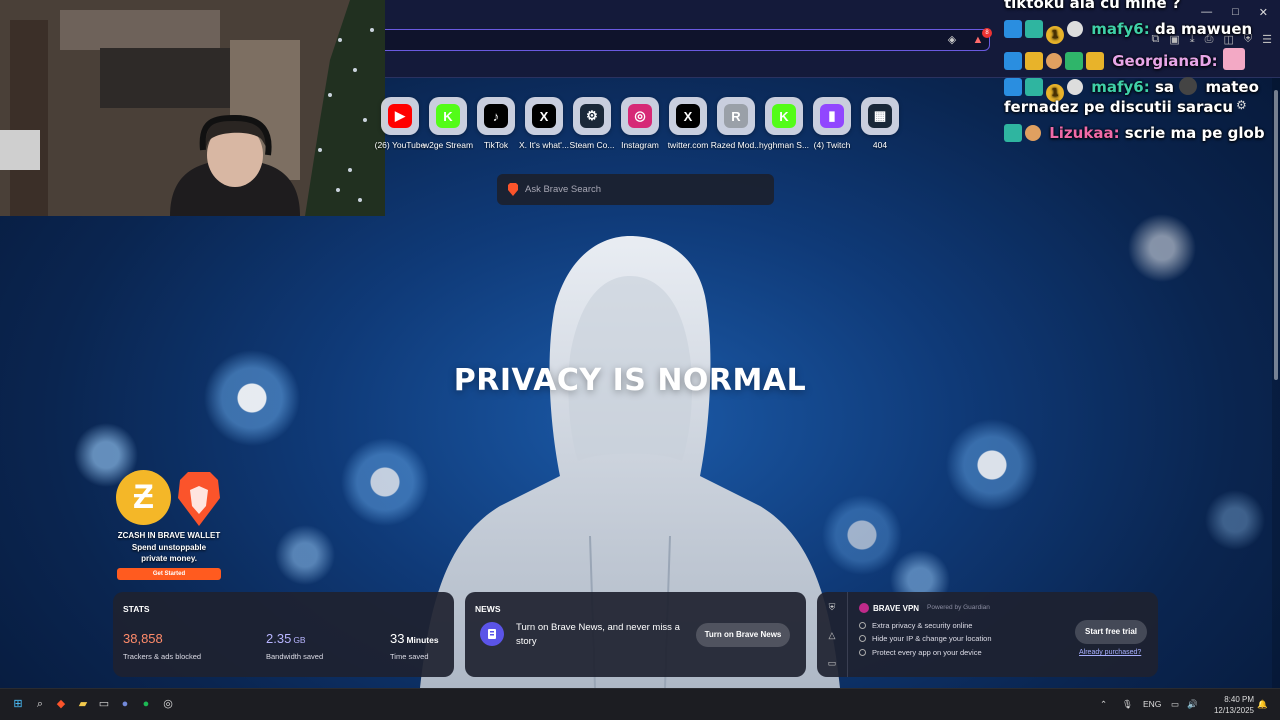 This screenshot has width=1280, height=720. Describe the element at coordinates (1103, 704) in the screenshot. I see `tray-chevron-icon: ⌃` at that location.